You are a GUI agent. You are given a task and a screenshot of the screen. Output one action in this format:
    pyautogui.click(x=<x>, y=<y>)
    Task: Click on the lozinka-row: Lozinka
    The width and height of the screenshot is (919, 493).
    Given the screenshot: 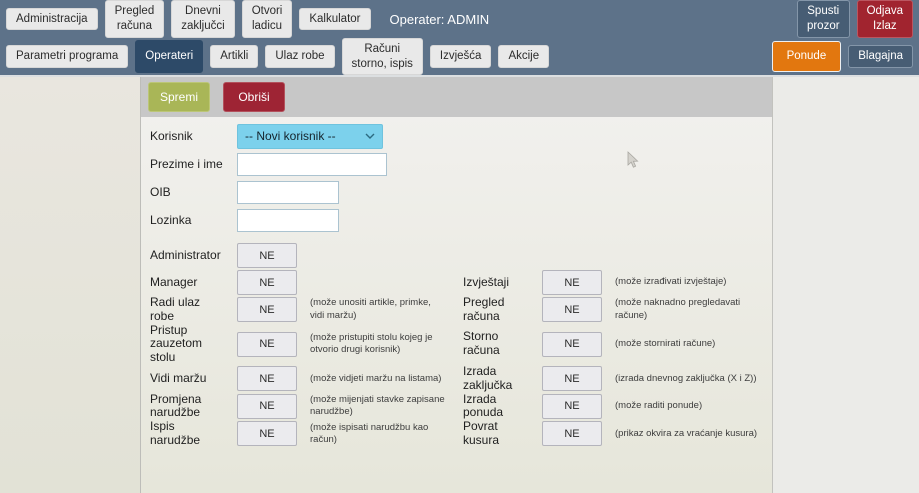 What is the action you would take?
    pyautogui.click(x=461, y=220)
    